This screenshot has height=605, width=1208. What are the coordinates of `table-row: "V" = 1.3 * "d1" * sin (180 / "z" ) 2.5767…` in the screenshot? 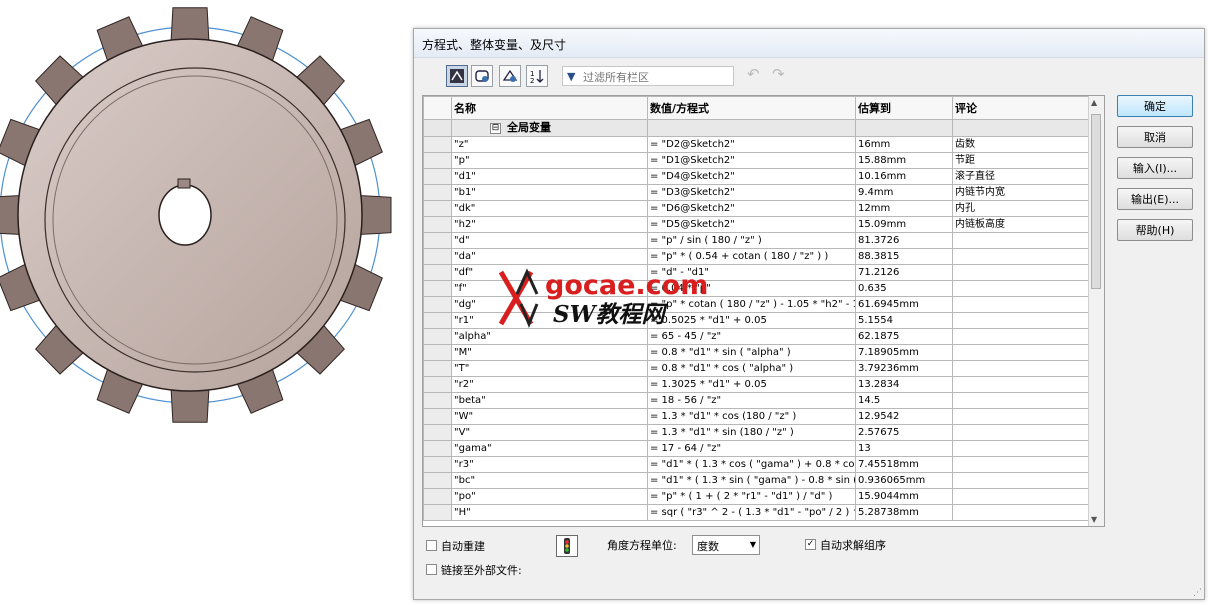 It's located at (757, 432).